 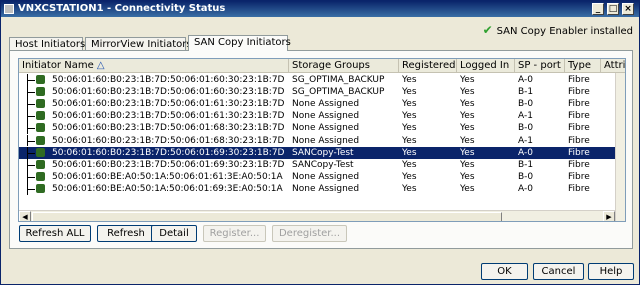 What do you see at coordinates (504, 271) in the screenshot?
I see `ok-button: OK` at bounding box center [504, 271].